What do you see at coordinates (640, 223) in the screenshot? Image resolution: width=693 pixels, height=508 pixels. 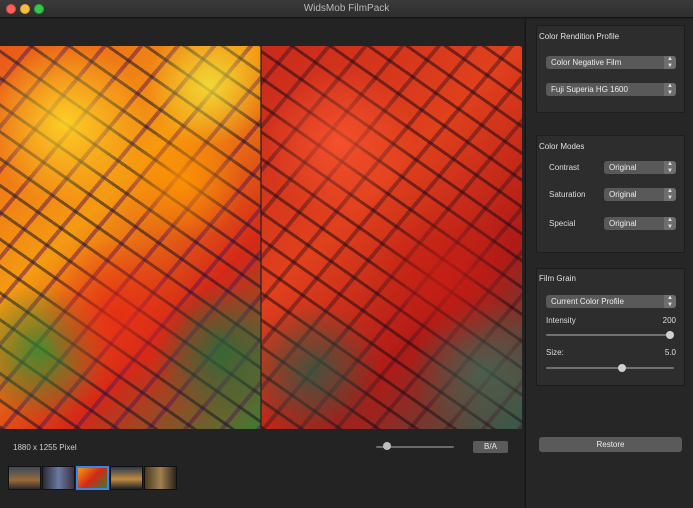 I see `special-select: Original ▲ ▼` at bounding box center [640, 223].